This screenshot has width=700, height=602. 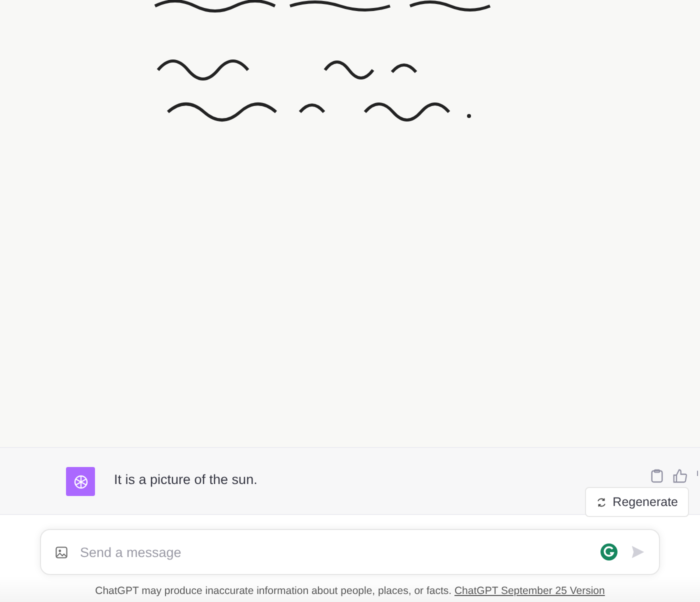 I want to click on send-icon, so click(x=638, y=552).